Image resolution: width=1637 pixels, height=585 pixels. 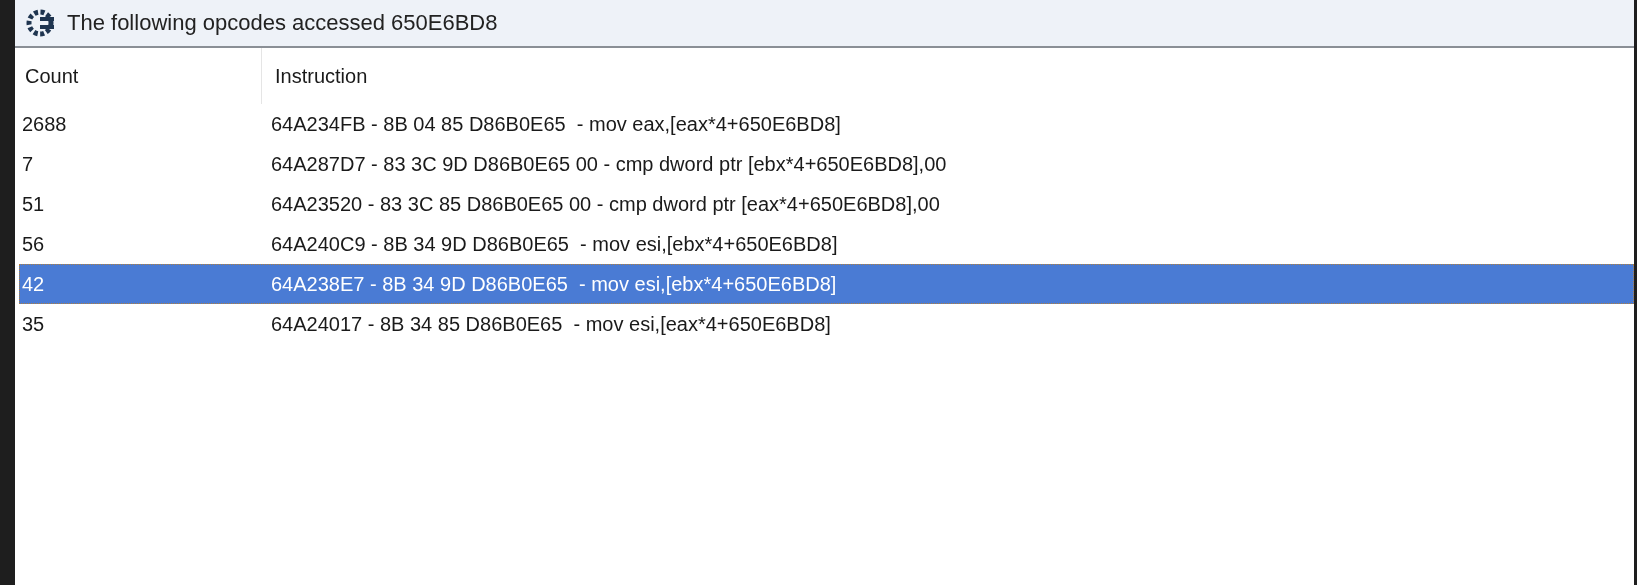 I want to click on instruction-cell: 64A238E7 - 8B 34 9D D86B0E65 - mov esi,[ebx*4+650E6BD8], so click(x=554, y=284).